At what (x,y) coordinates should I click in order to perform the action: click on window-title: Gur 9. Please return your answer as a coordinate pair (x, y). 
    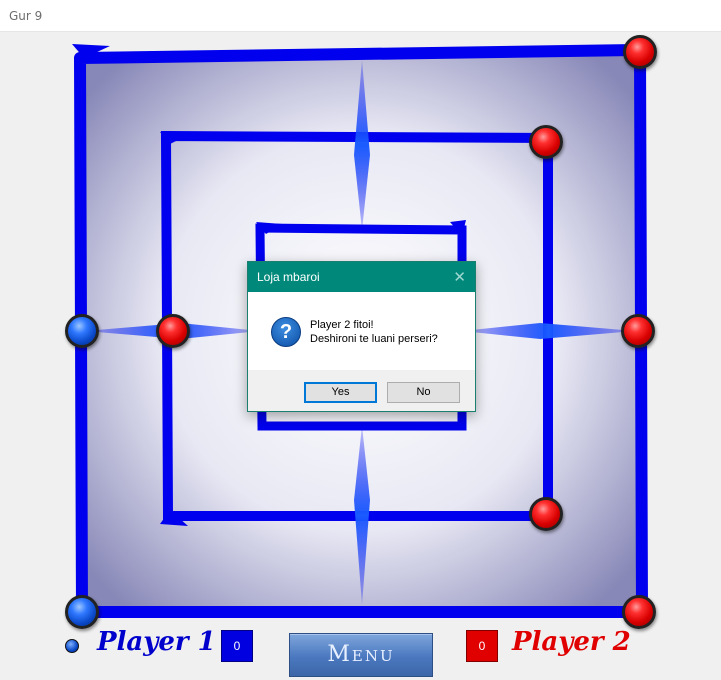
    Looking at the image, I should click on (26, 16).